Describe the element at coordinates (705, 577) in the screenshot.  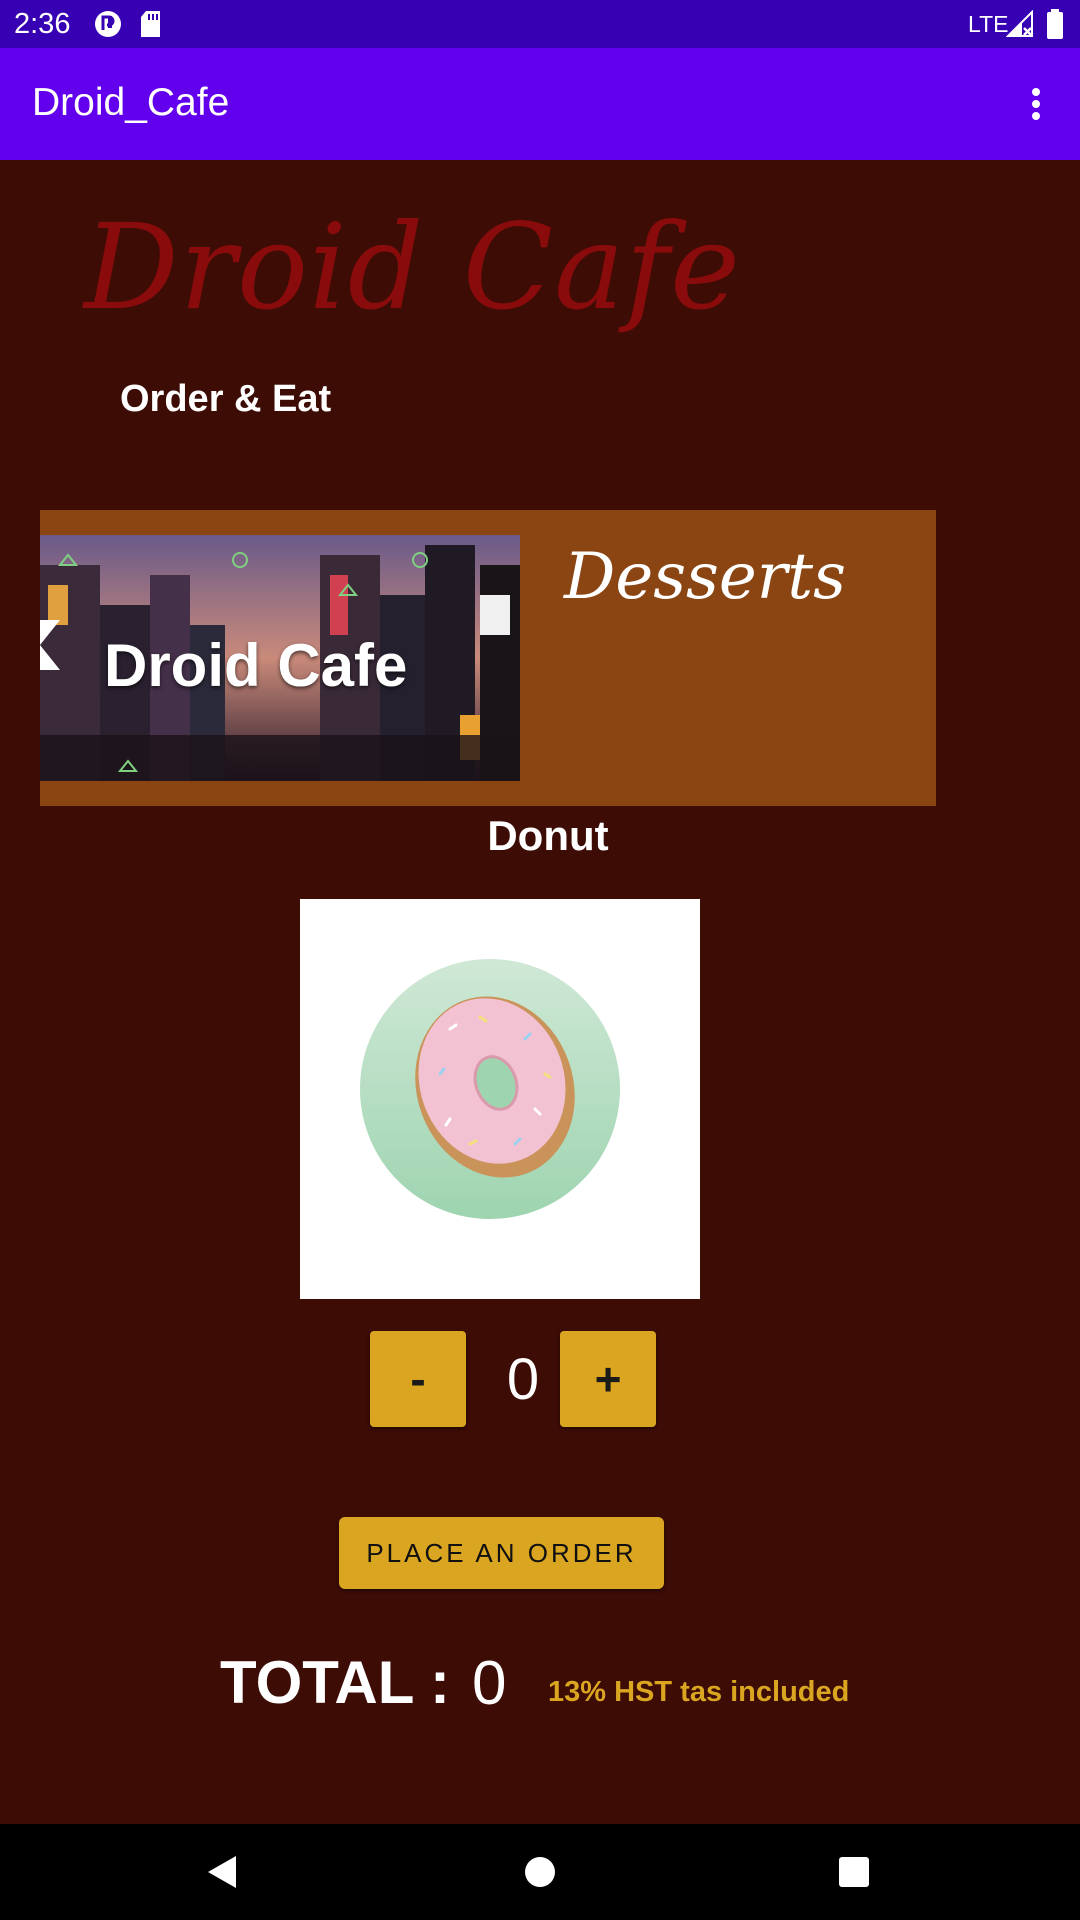
I see `category-title: Desserts` at that location.